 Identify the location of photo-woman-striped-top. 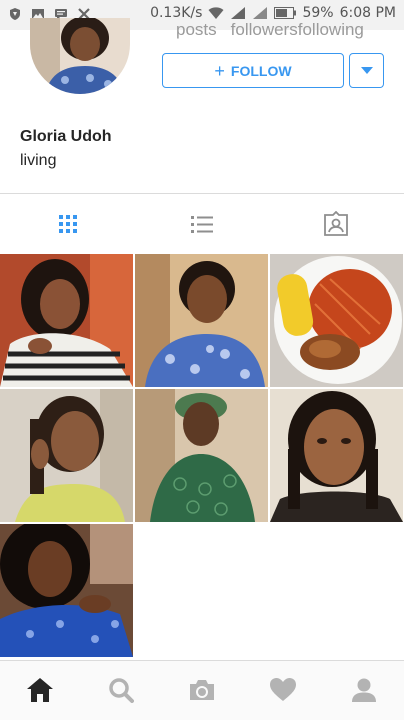
(66, 320).